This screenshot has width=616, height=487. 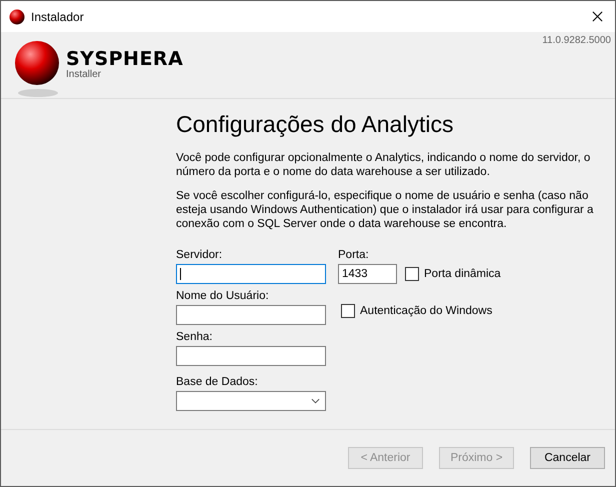 What do you see at coordinates (17, 16) in the screenshot?
I see `sphere-icon` at bounding box center [17, 16].